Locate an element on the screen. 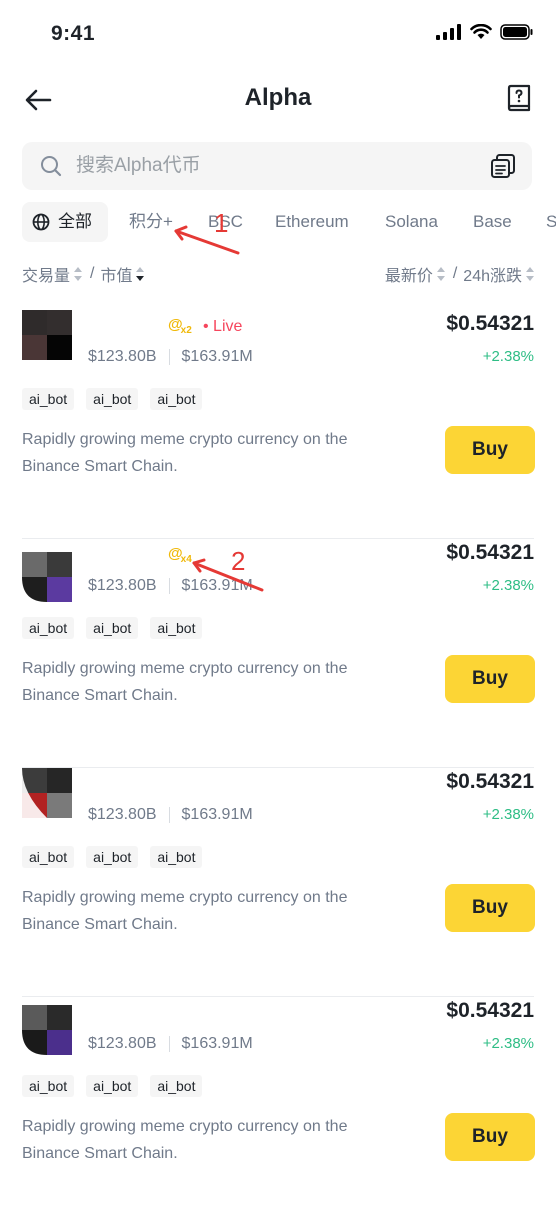 This screenshot has height=1208, width=556. status-icons is located at coordinates (485, 32).